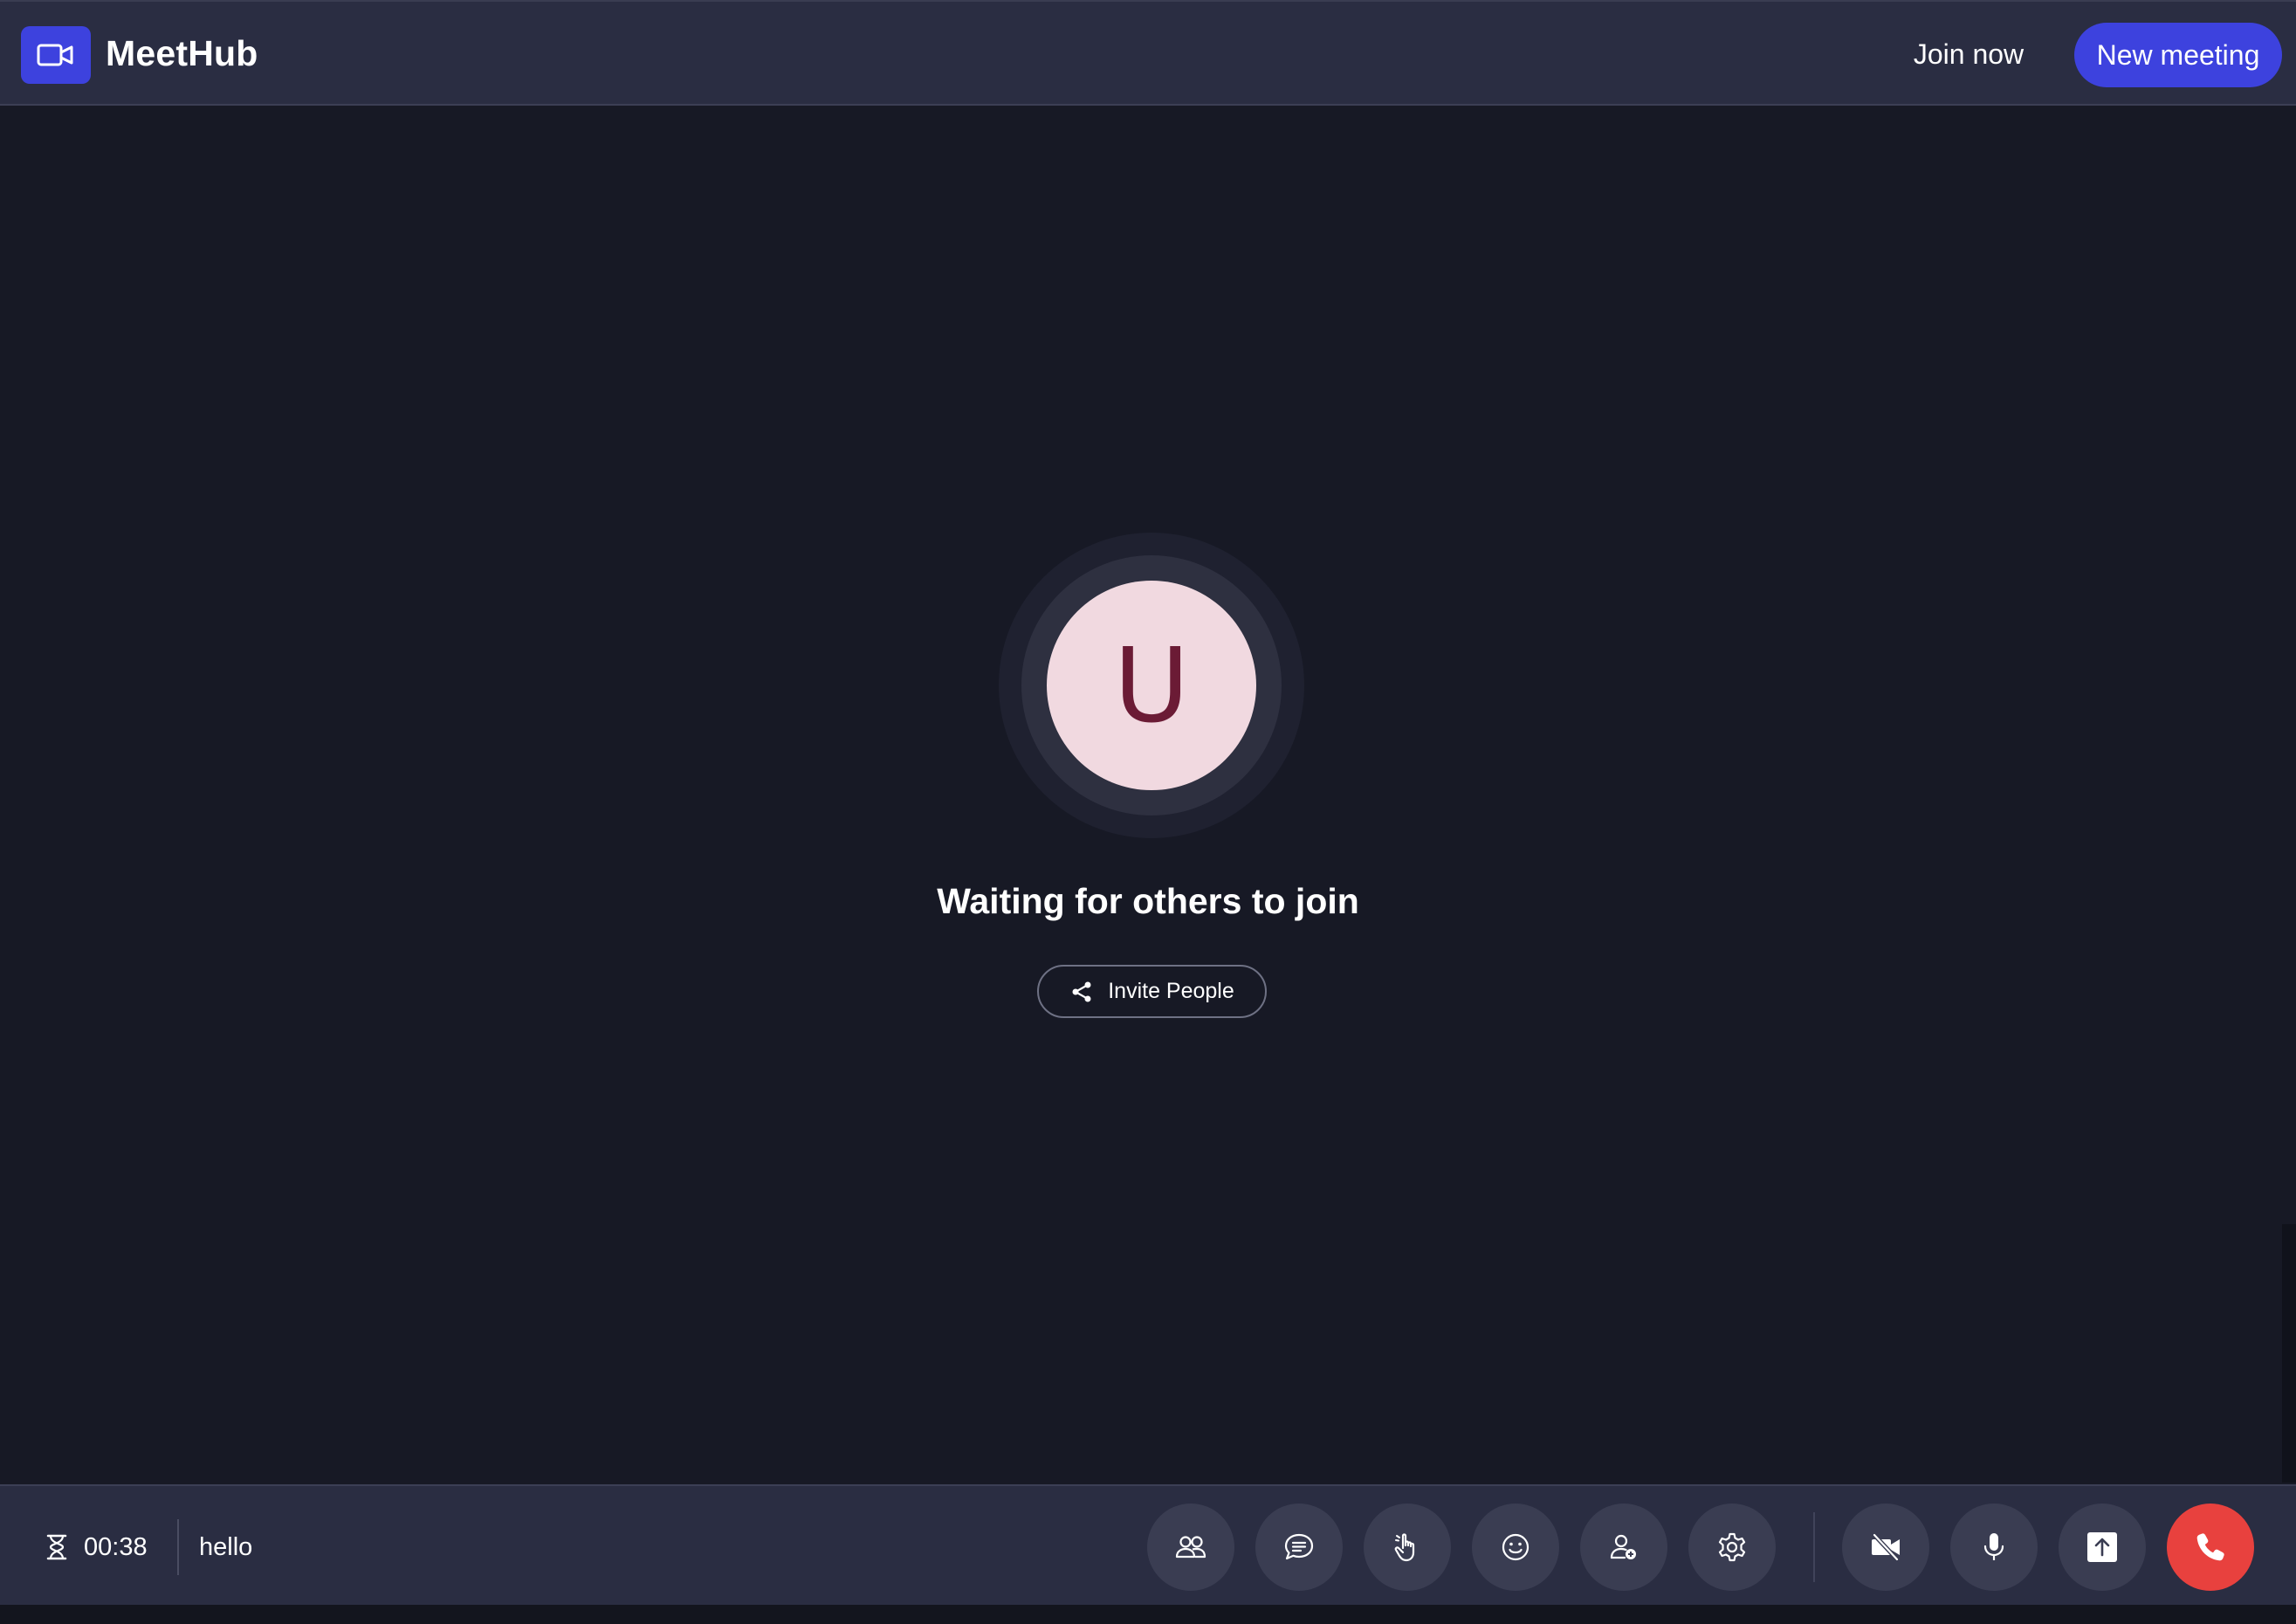 This screenshot has height=1624, width=2296. I want to click on microphone-icon, so click(1993, 1548).